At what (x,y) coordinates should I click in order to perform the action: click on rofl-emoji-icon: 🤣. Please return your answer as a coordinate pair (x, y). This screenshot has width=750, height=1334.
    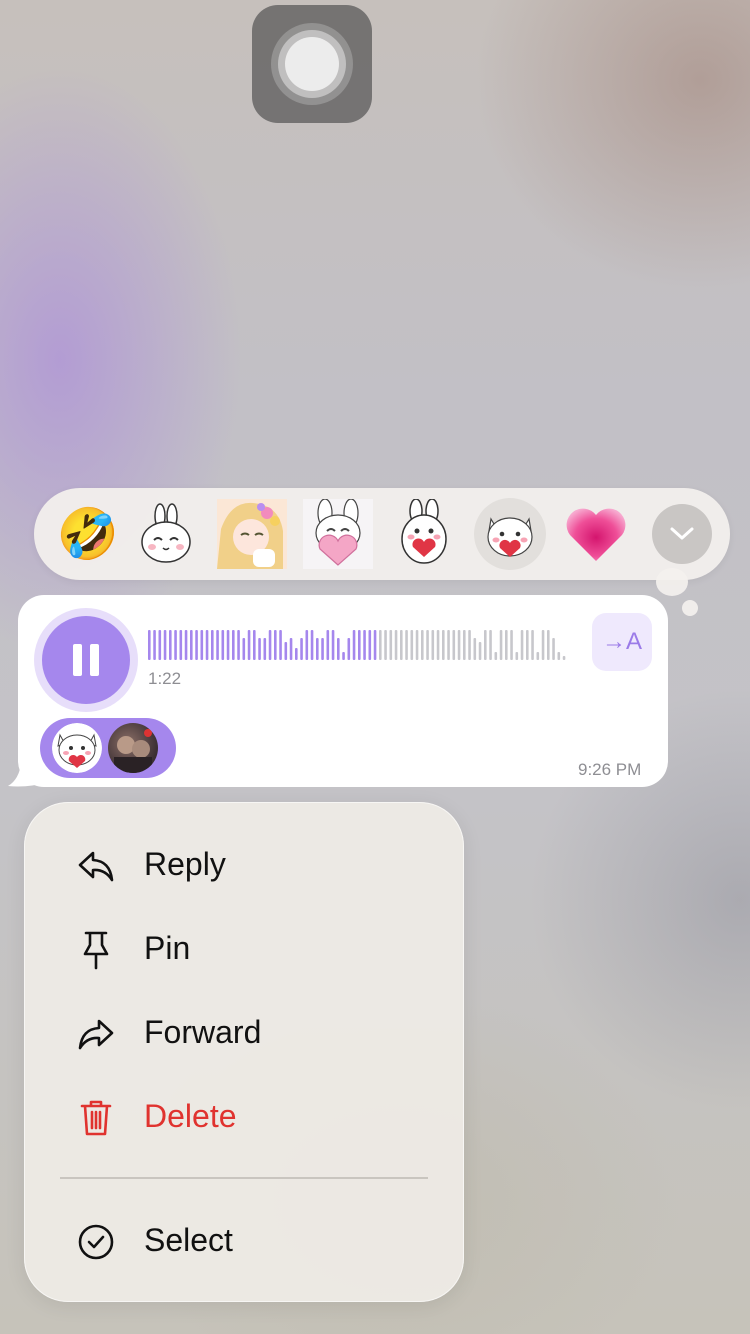
    Looking at the image, I should click on (88, 534).